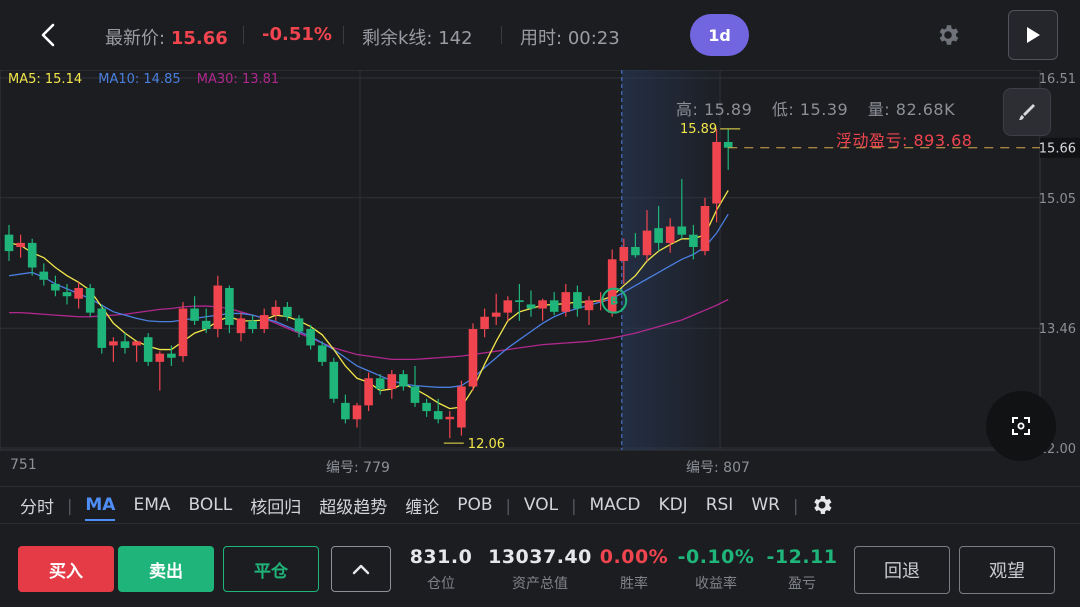  I want to click on return-value: -0.10%, so click(716, 557).